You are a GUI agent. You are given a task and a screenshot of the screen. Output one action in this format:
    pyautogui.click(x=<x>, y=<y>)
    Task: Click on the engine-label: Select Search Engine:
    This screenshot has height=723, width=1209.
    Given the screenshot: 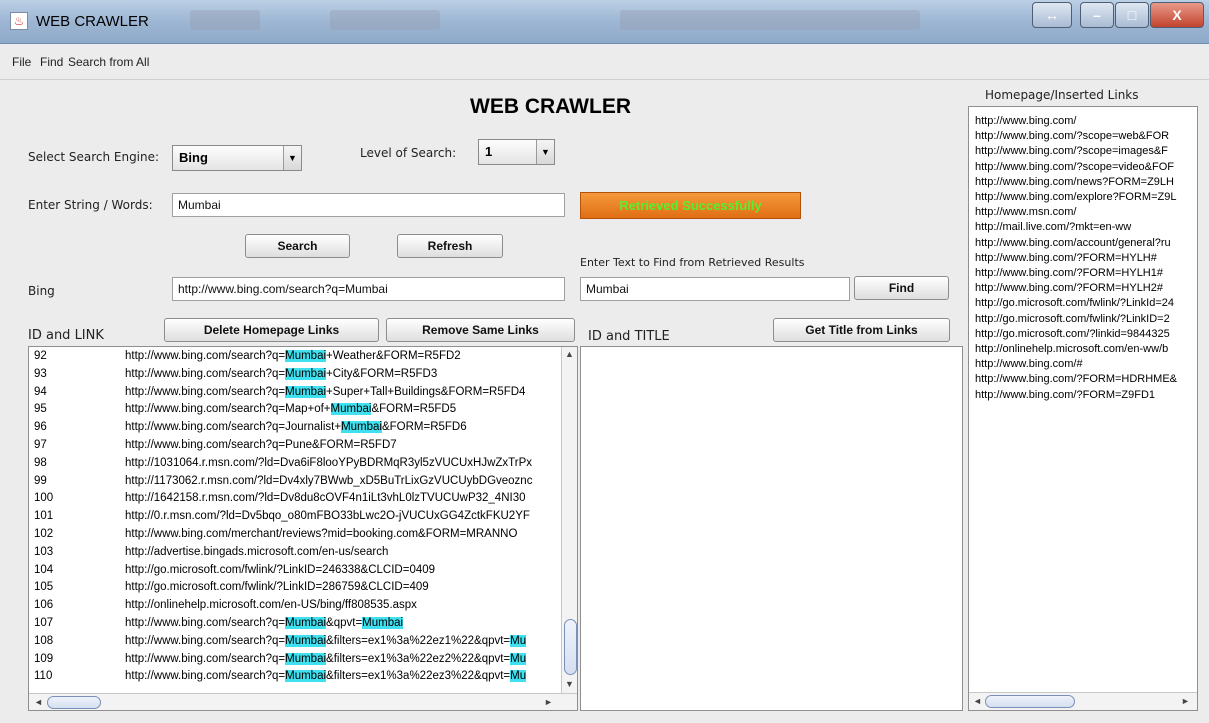 What is the action you would take?
    pyautogui.click(x=94, y=157)
    